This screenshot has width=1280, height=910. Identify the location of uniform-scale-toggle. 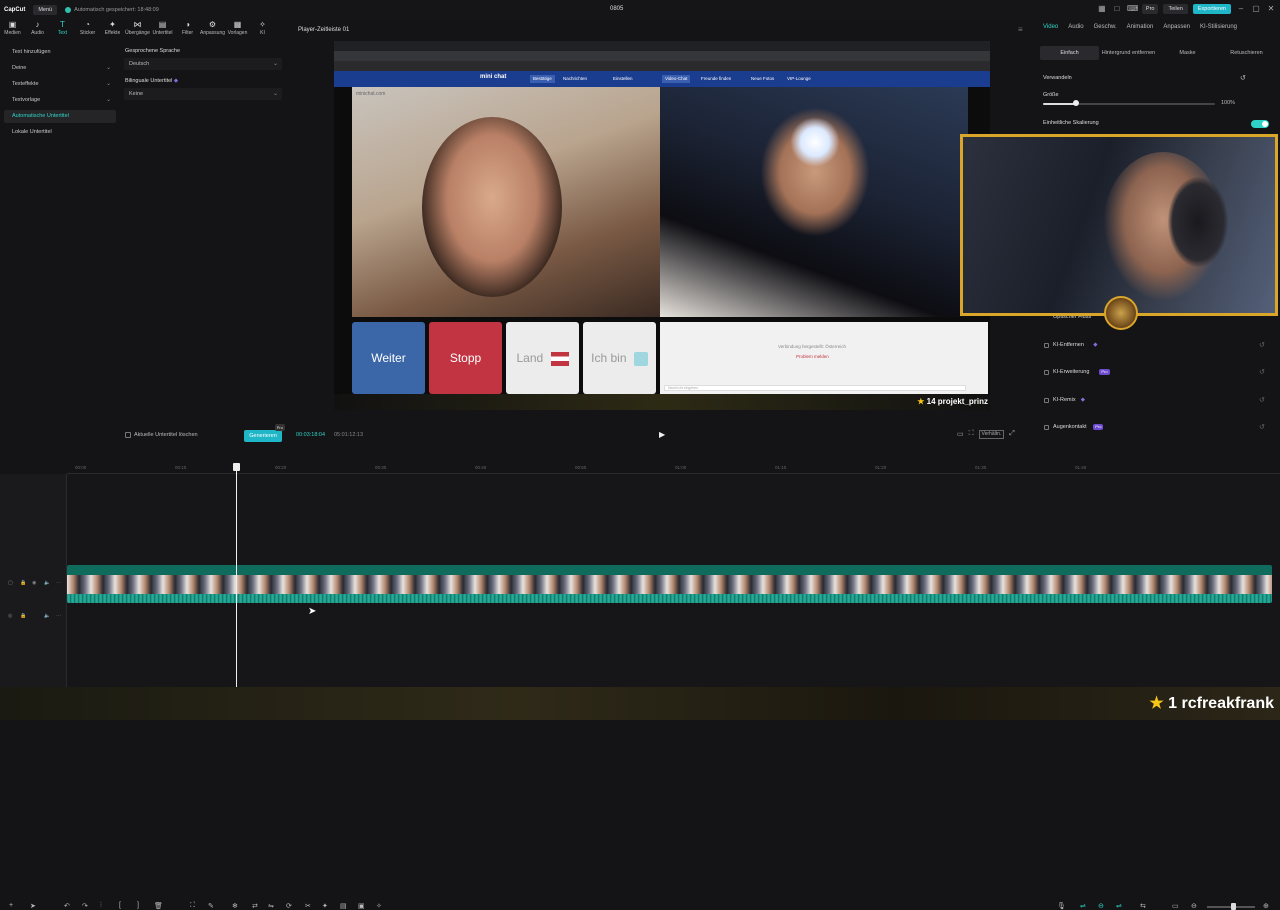
(1260, 124).